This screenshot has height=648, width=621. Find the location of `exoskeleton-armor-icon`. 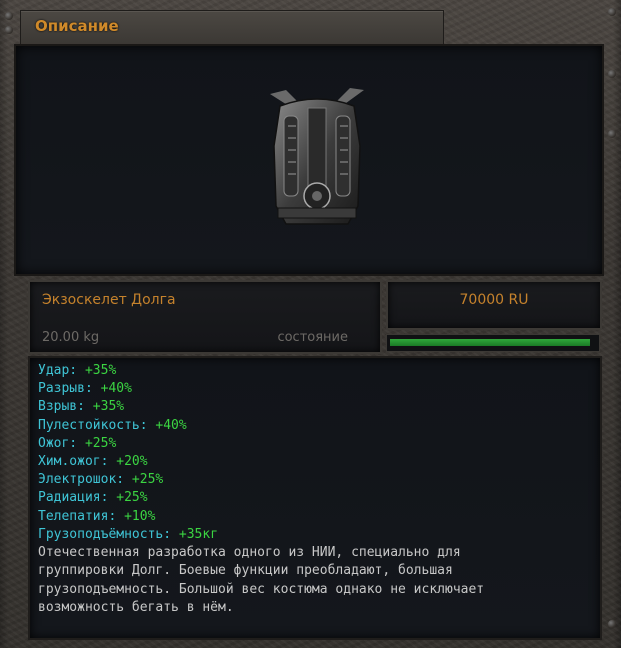

exoskeleton-armor-icon is located at coordinates (317, 156).